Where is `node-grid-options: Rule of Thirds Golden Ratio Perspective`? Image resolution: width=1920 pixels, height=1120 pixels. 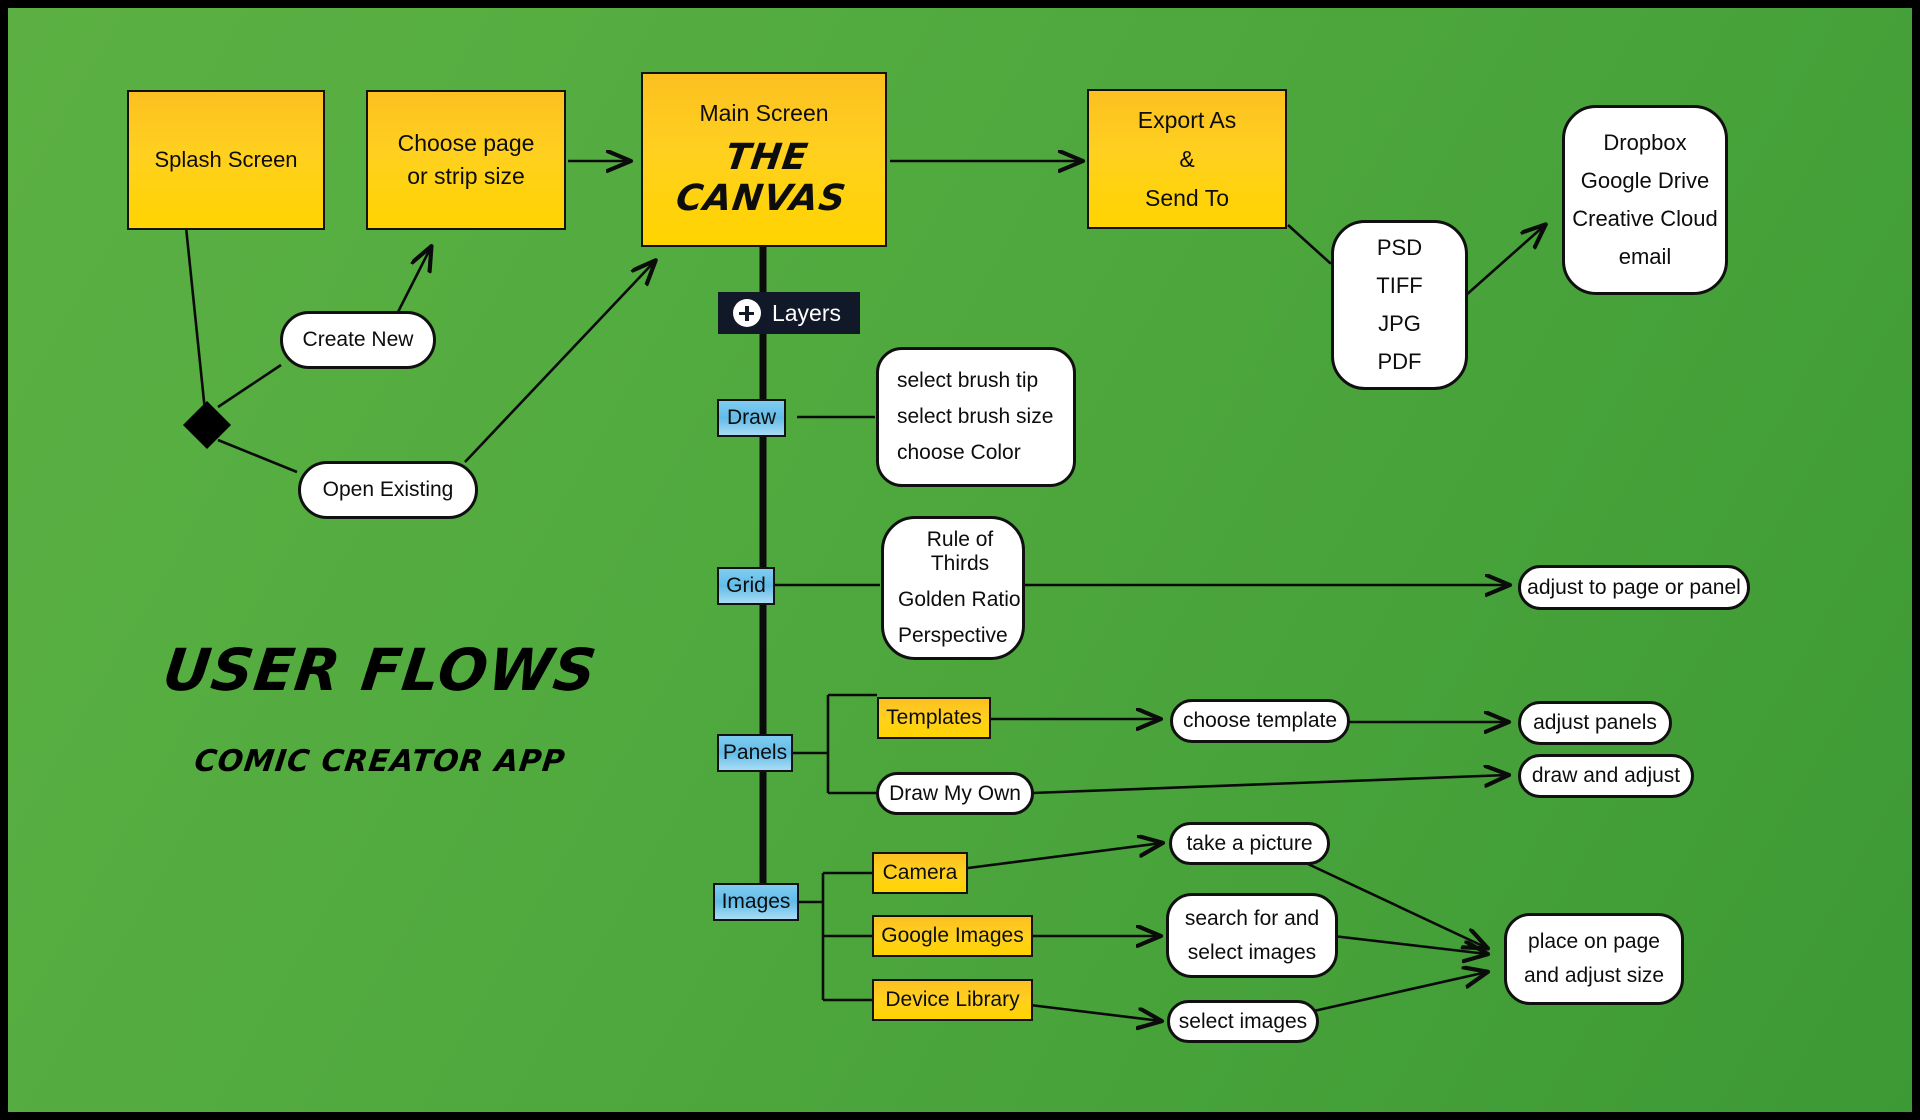
node-grid-options: Rule of Thirds Golden Ratio Perspective is located at coordinates (953, 588).